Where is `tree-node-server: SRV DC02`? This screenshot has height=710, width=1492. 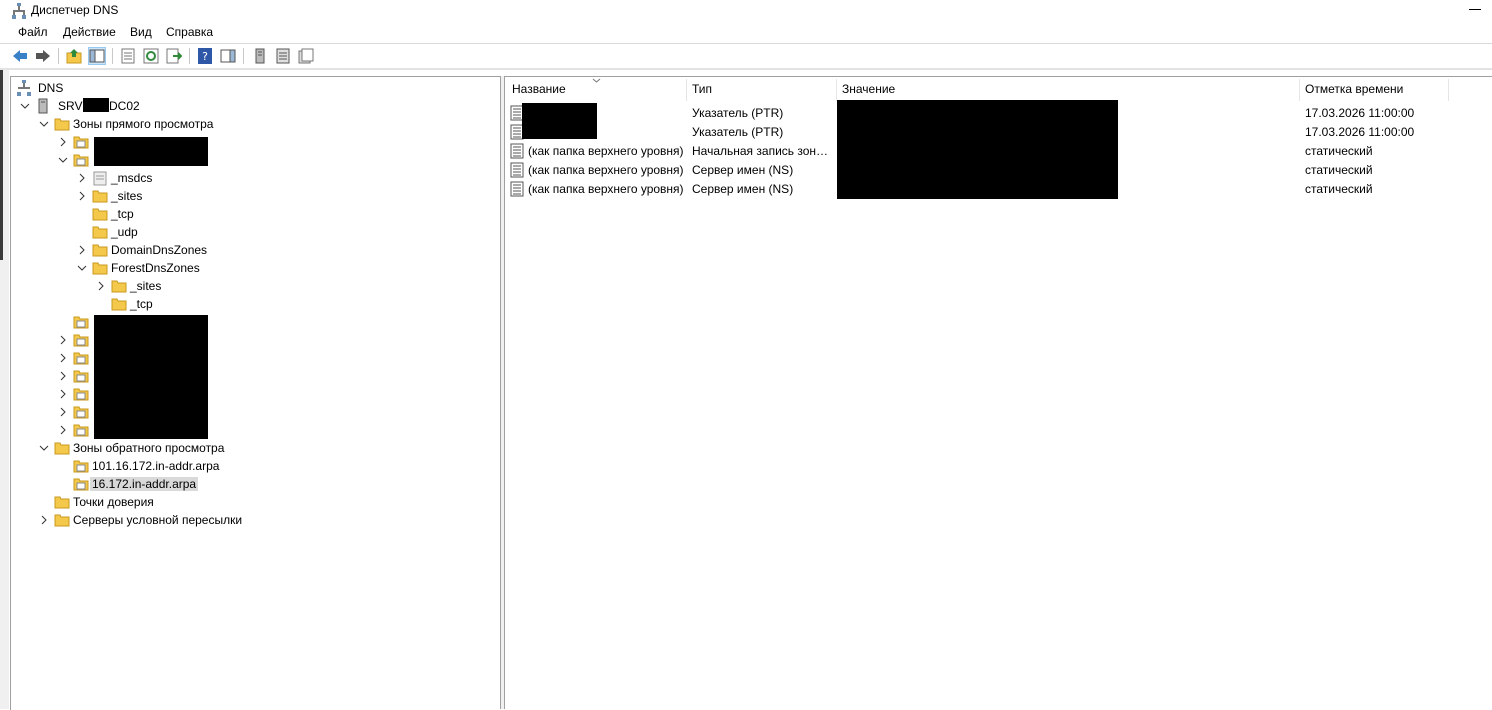 tree-node-server: SRV DC02 is located at coordinates (169, 106).